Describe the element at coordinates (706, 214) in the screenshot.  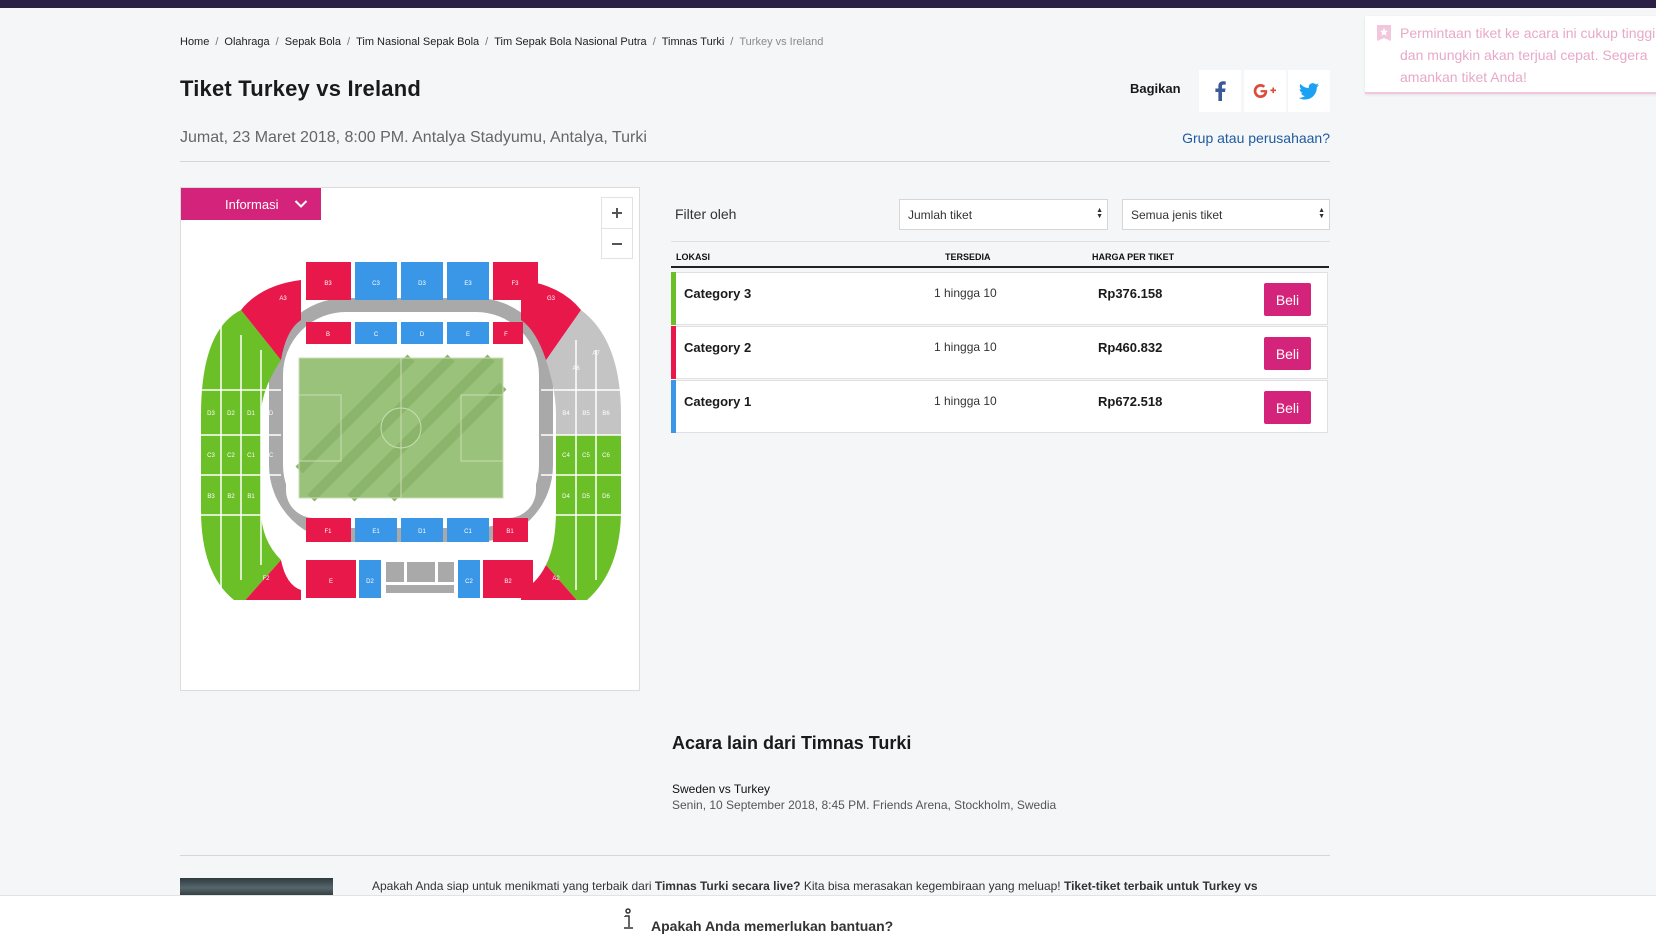
I see `filter-label: Filter oleh` at that location.